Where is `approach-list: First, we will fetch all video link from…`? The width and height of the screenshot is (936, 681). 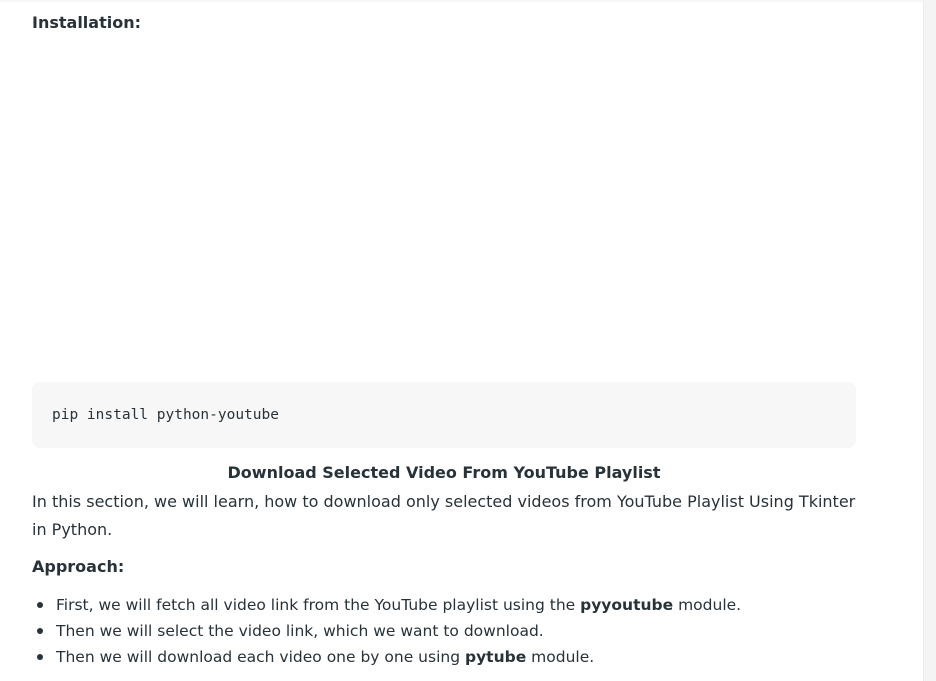
approach-list: First, we will fetch all video link from… is located at coordinates (464, 631).